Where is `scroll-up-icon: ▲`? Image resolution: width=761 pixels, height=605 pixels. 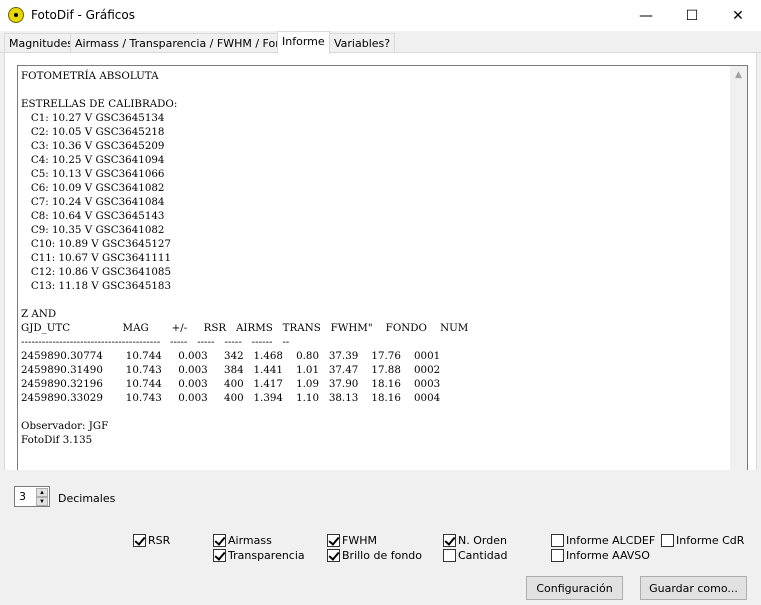 scroll-up-icon: ▲ is located at coordinates (738, 74).